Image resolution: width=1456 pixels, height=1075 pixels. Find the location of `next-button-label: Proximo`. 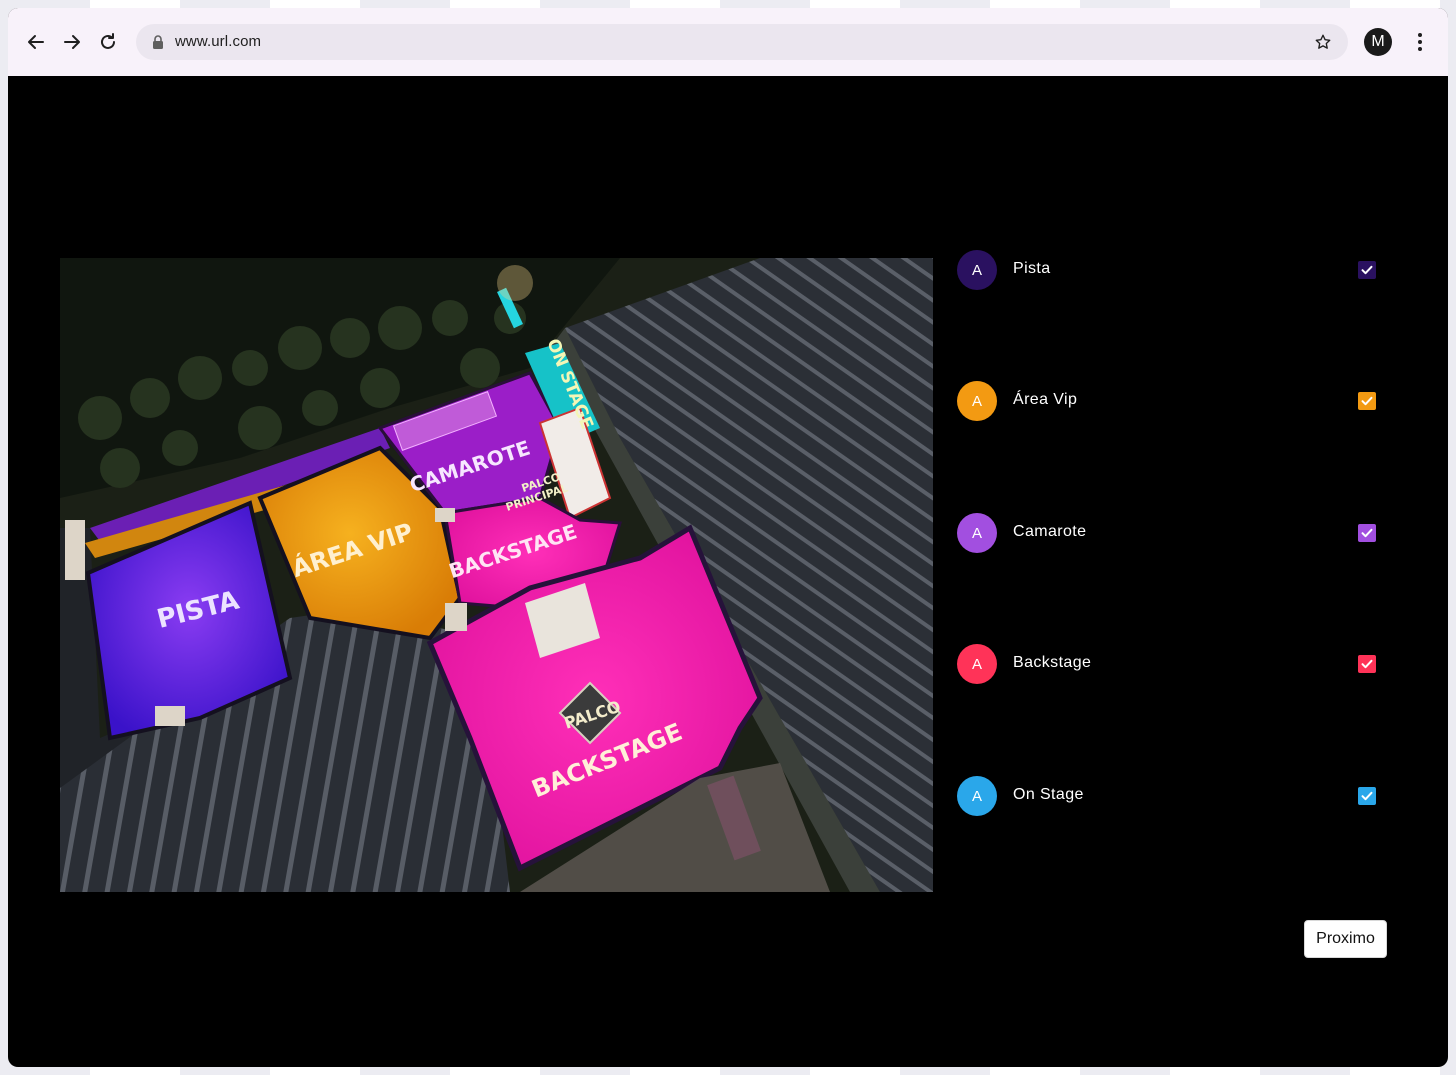

next-button-label: Proximo is located at coordinates (1345, 938).